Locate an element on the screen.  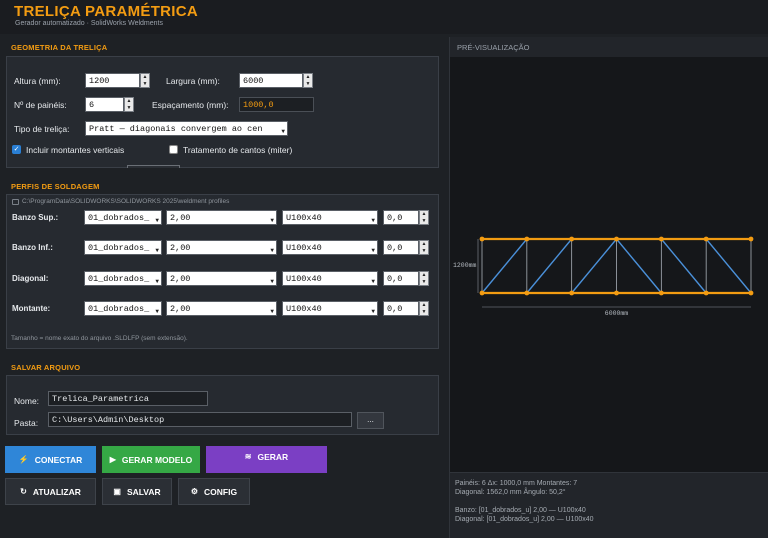
refresh-button: ↻ ATUALIZAR is located at coordinates (50, 491).